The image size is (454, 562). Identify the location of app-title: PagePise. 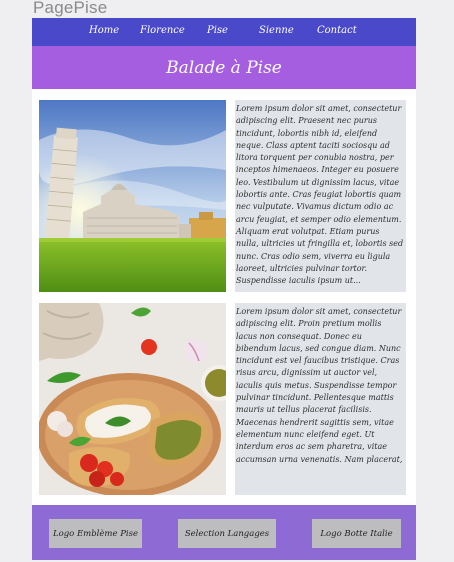
(70, 8).